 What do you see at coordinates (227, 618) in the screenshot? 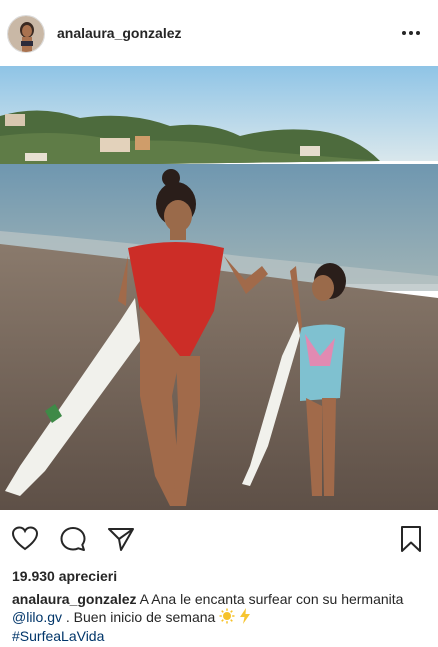
I see `sun-emoji` at bounding box center [227, 618].